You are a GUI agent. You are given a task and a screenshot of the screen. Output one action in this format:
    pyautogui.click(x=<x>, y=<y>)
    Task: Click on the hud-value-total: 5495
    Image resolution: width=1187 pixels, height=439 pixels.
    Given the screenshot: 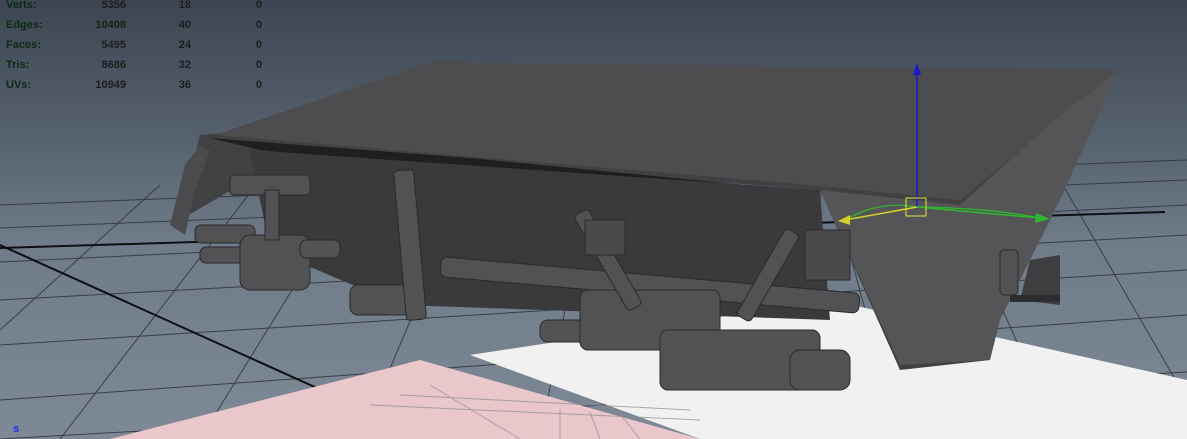 What is the action you would take?
    pyautogui.click(x=113, y=45)
    